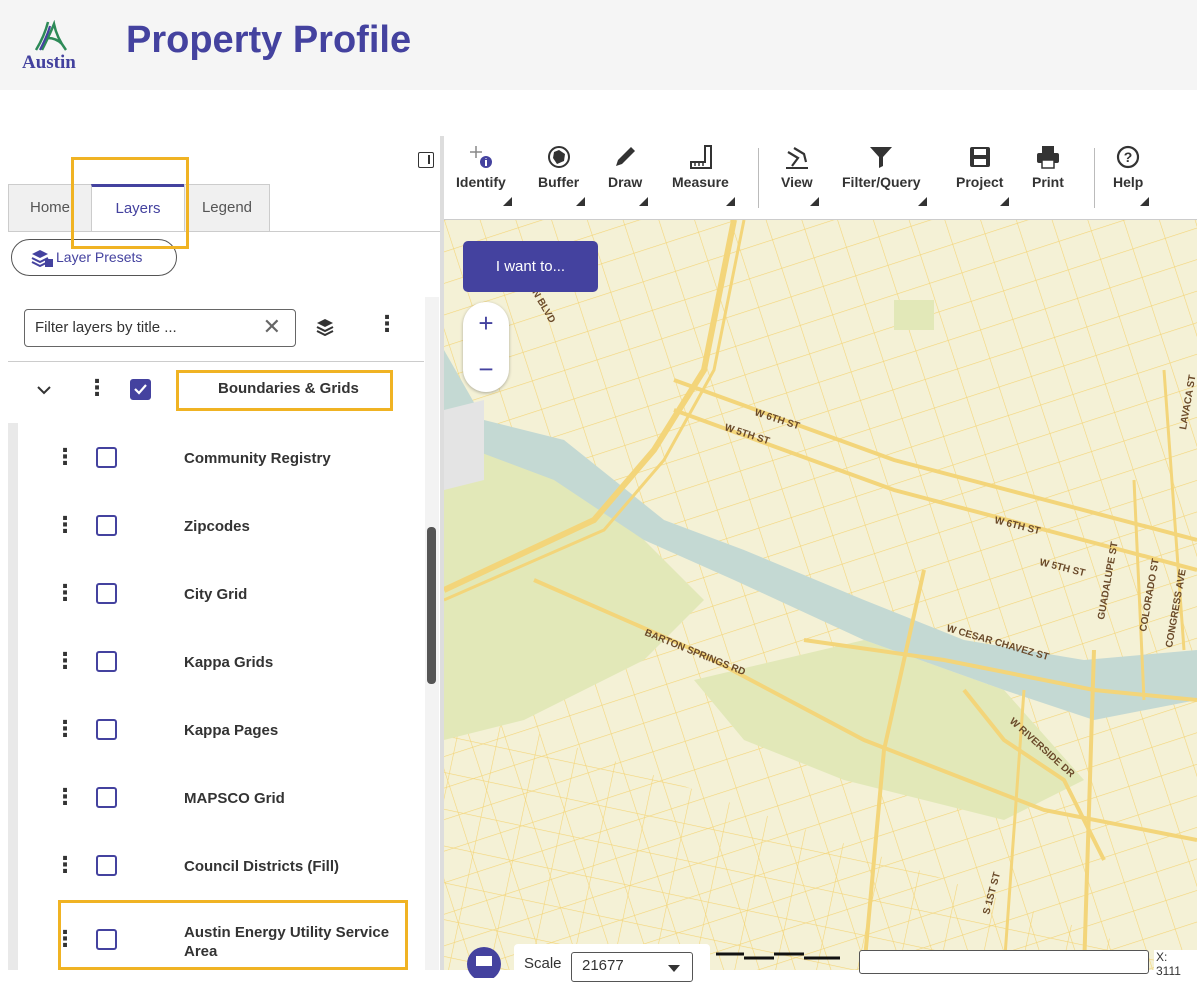  What do you see at coordinates (484, 962) in the screenshot?
I see `map-settings-icon` at bounding box center [484, 962].